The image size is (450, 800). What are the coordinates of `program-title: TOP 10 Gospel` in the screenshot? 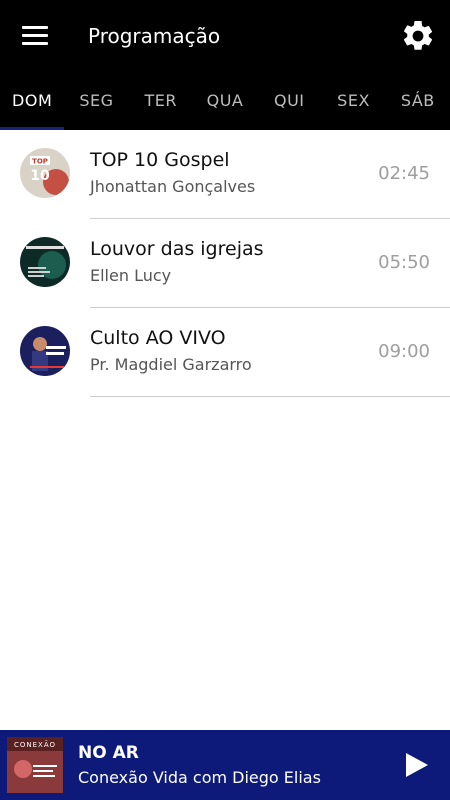 It's located at (160, 160).